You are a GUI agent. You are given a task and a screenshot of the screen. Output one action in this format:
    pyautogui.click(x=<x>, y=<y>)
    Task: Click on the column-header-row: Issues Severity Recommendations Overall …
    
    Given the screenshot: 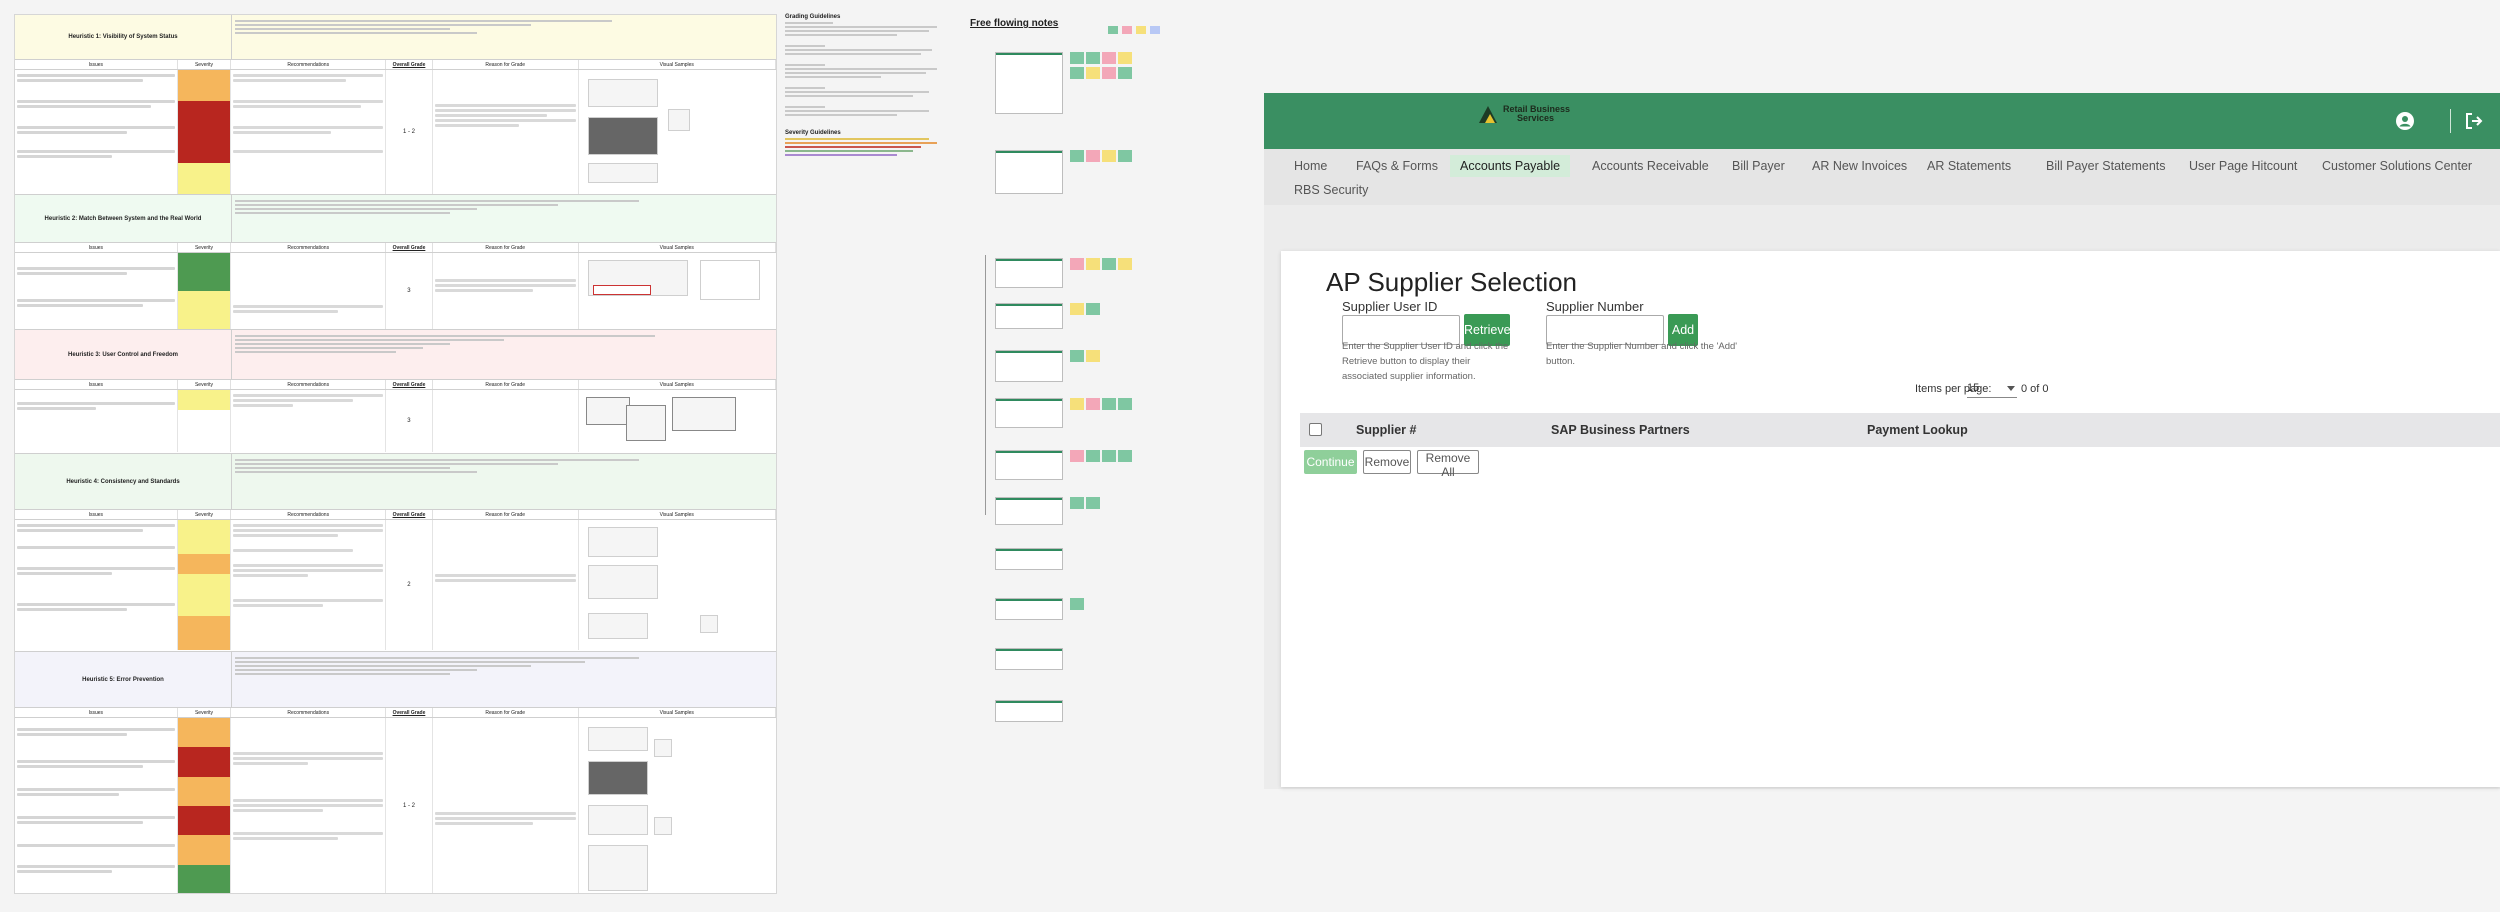 What is the action you would take?
    pyautogui.click(x=395, y=65)
    